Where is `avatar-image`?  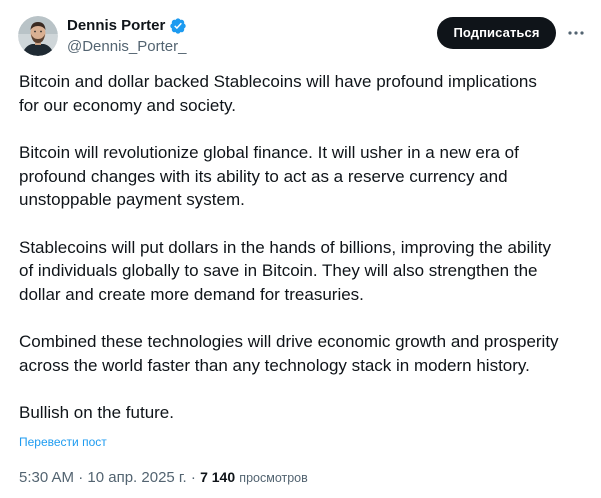
avatar-image is located at coordinates (38, 36).